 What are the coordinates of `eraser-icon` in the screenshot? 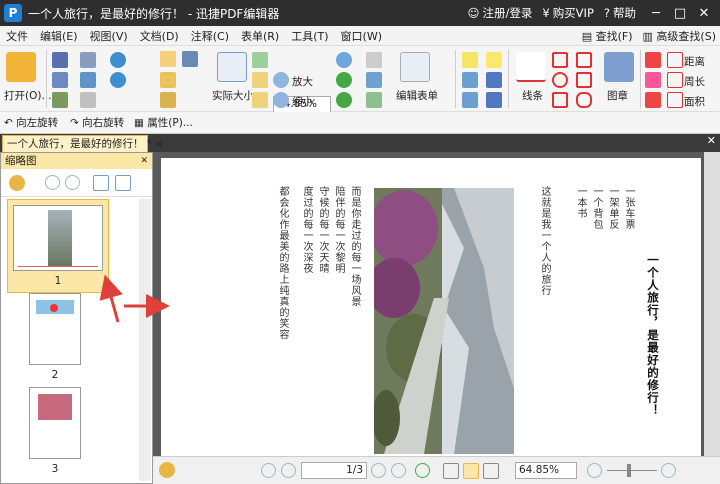 It's located at (653, 80).